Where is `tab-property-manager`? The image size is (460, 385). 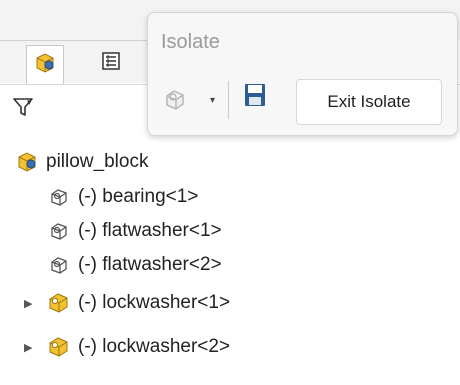
tab-property-manager is located at coordinates (111, 63).